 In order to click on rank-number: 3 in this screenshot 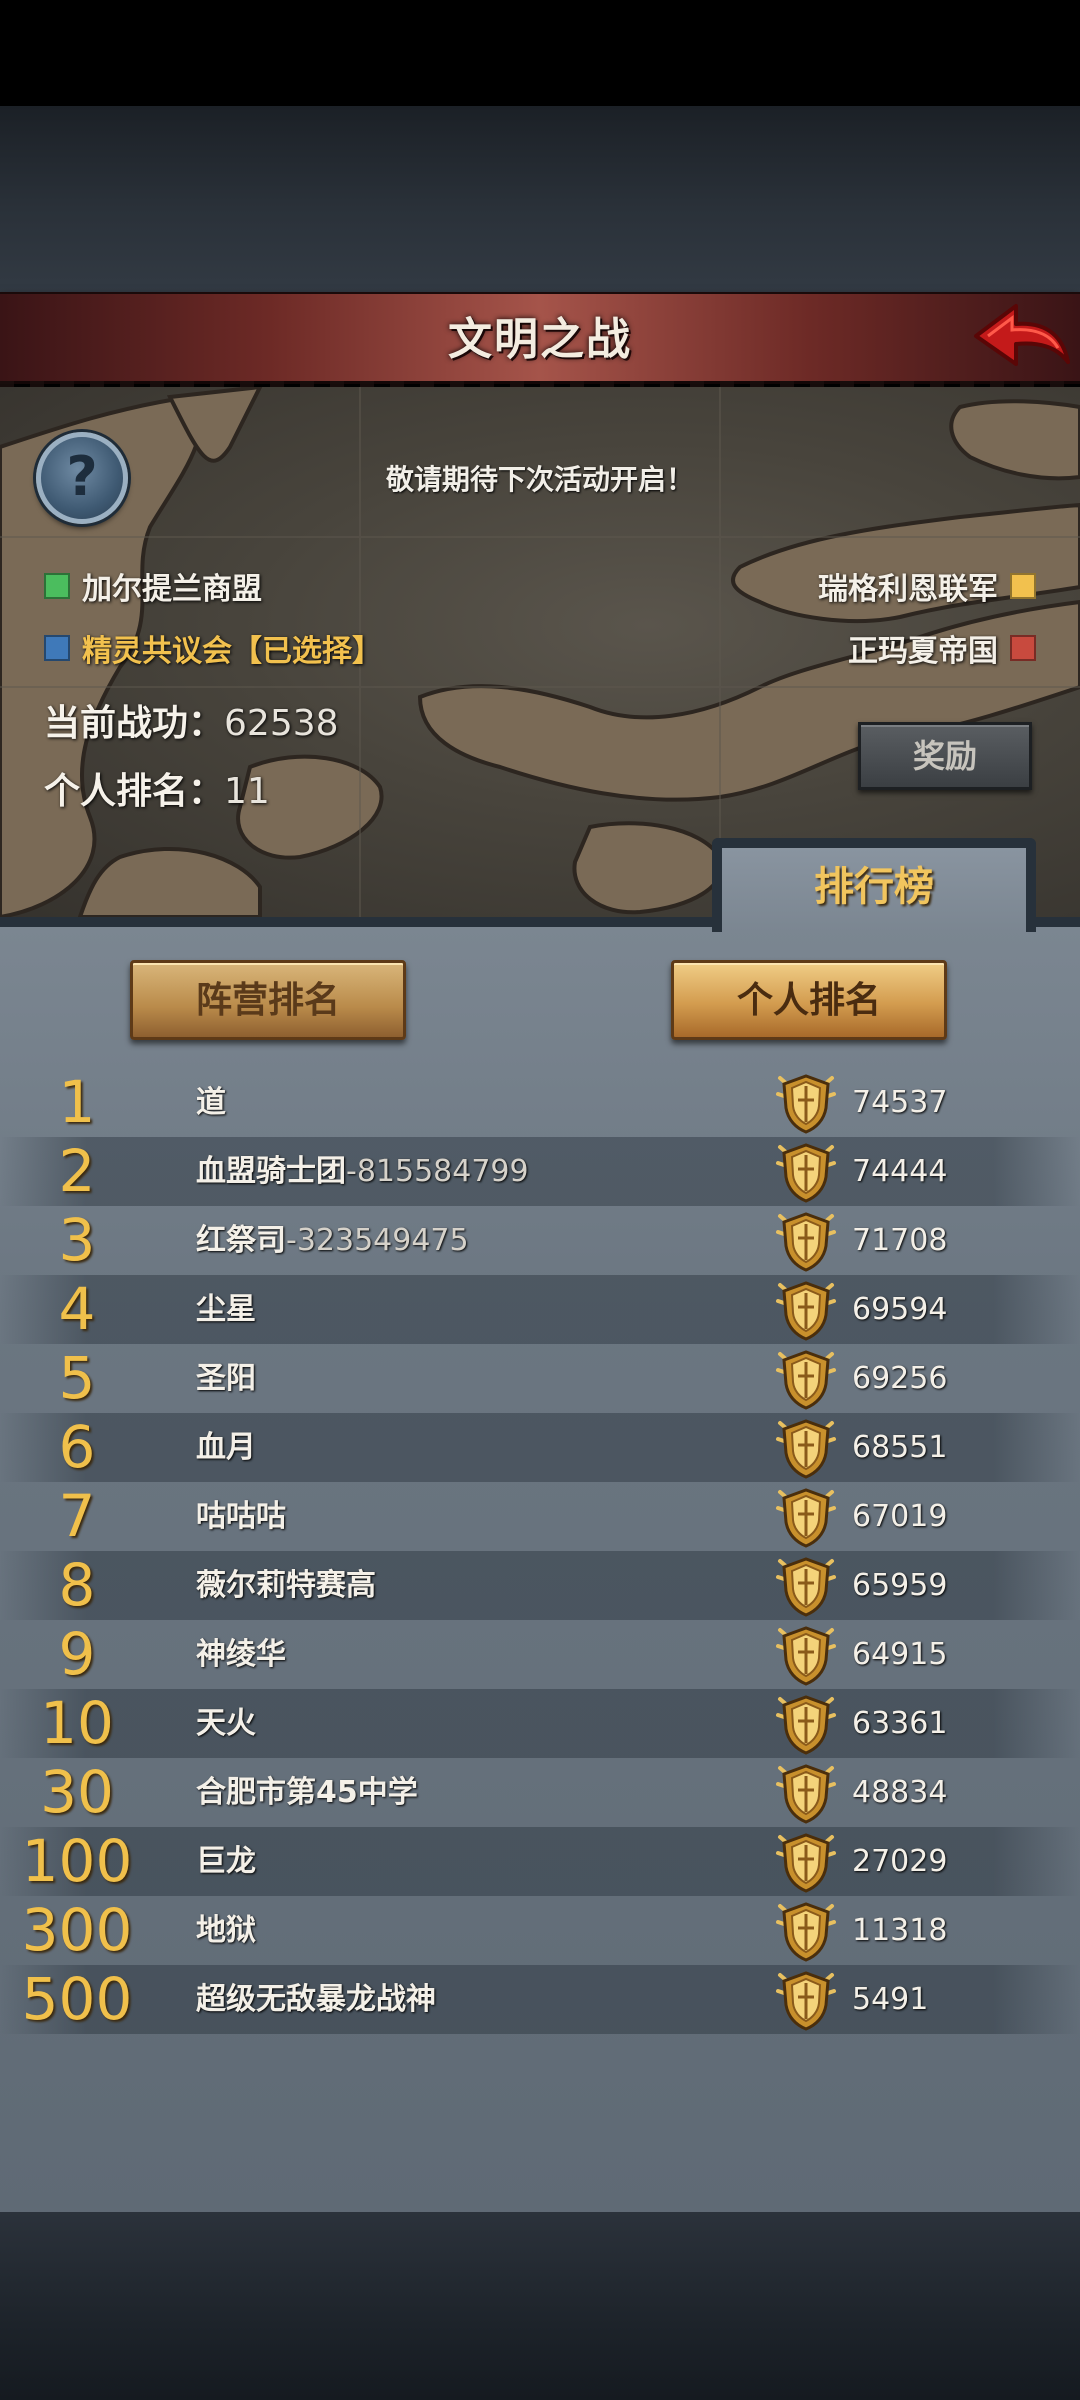, I will do `click(77, 1240)`.